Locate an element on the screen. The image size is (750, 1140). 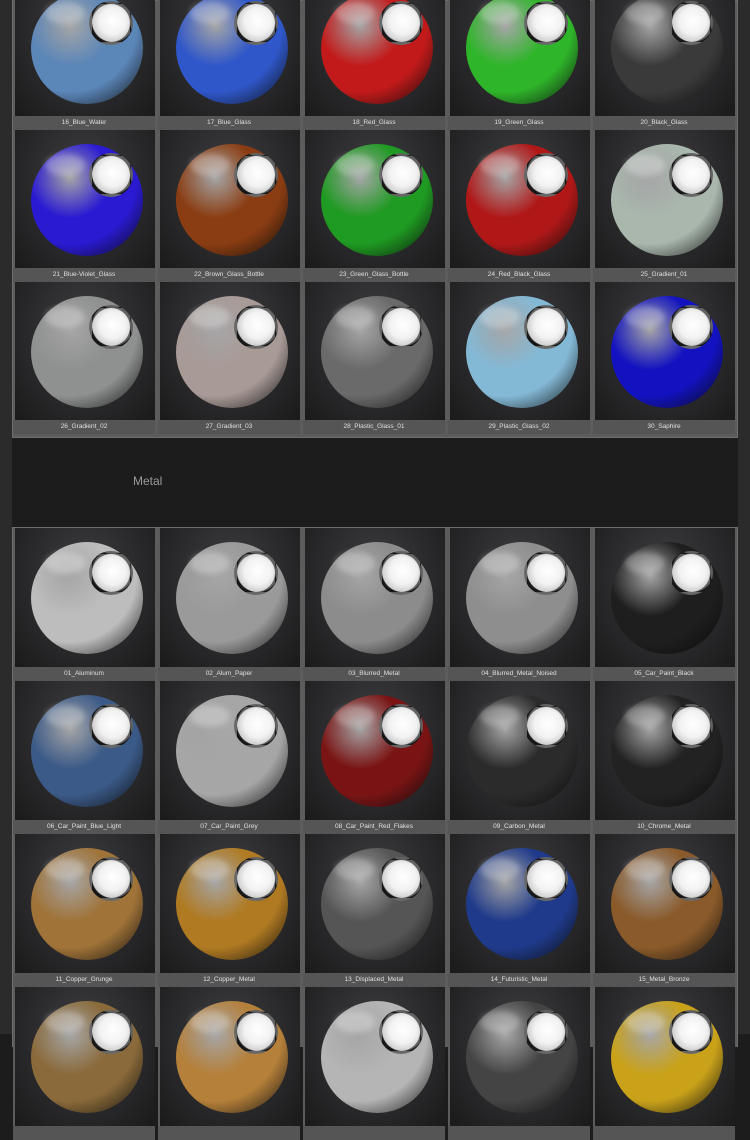
material-tile: 12_Copper_Metal is located at coordinates (229, 910).